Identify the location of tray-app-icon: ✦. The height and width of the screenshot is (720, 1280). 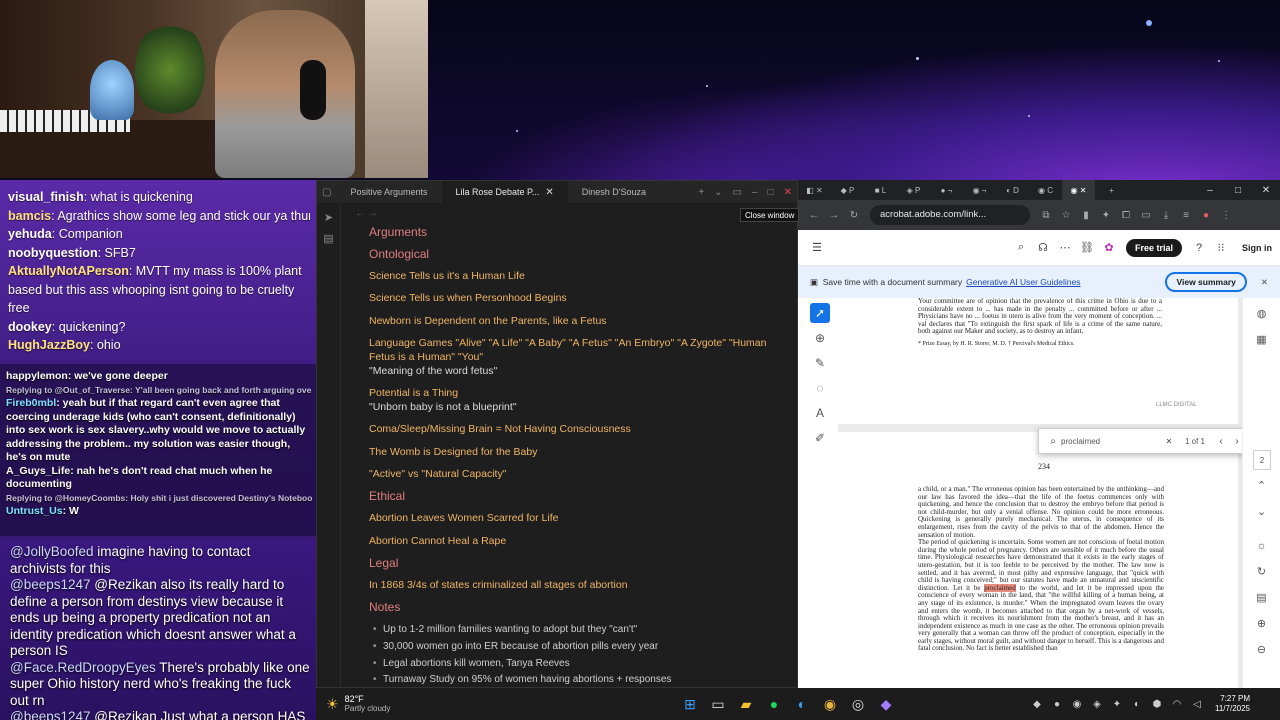
(1117, 704).